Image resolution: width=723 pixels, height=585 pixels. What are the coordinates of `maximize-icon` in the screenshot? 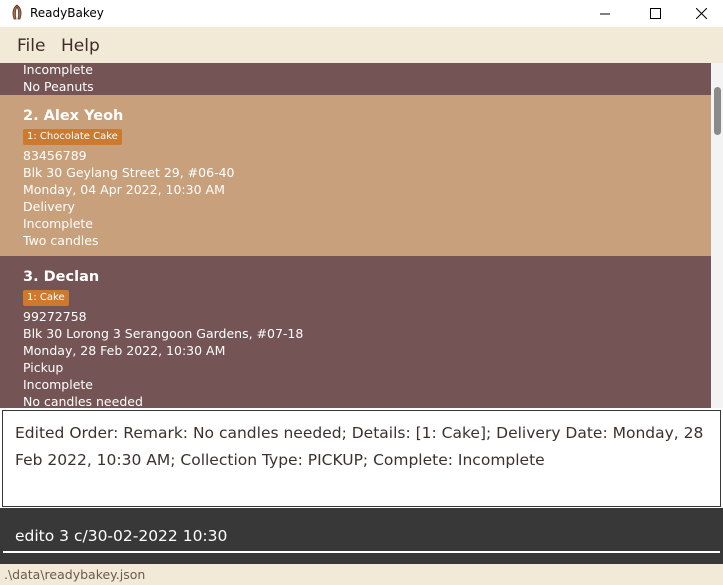 It's located at (655, 13).